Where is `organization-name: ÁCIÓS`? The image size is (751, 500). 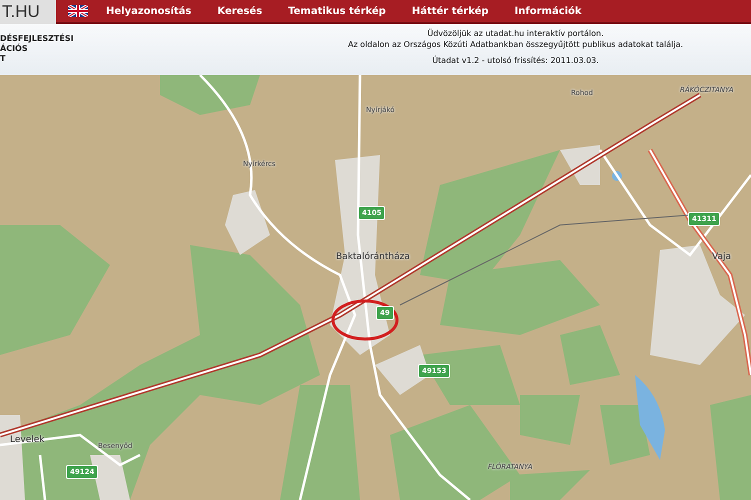
organization-name: ÁCIÓS is located at coordinates (14, 49).